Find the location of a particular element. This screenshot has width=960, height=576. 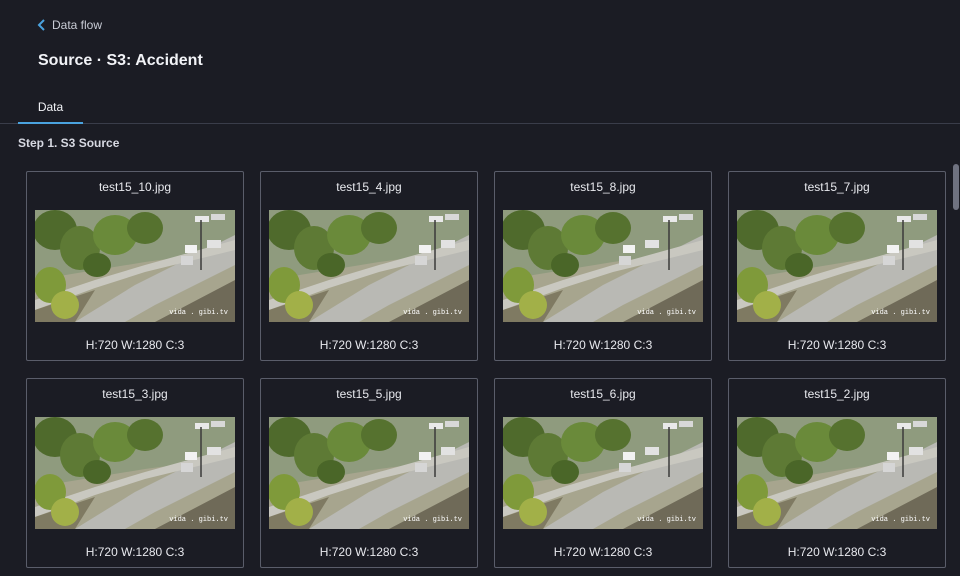

image-filename: test15_10.jpg is located at coordinates (135, 187).